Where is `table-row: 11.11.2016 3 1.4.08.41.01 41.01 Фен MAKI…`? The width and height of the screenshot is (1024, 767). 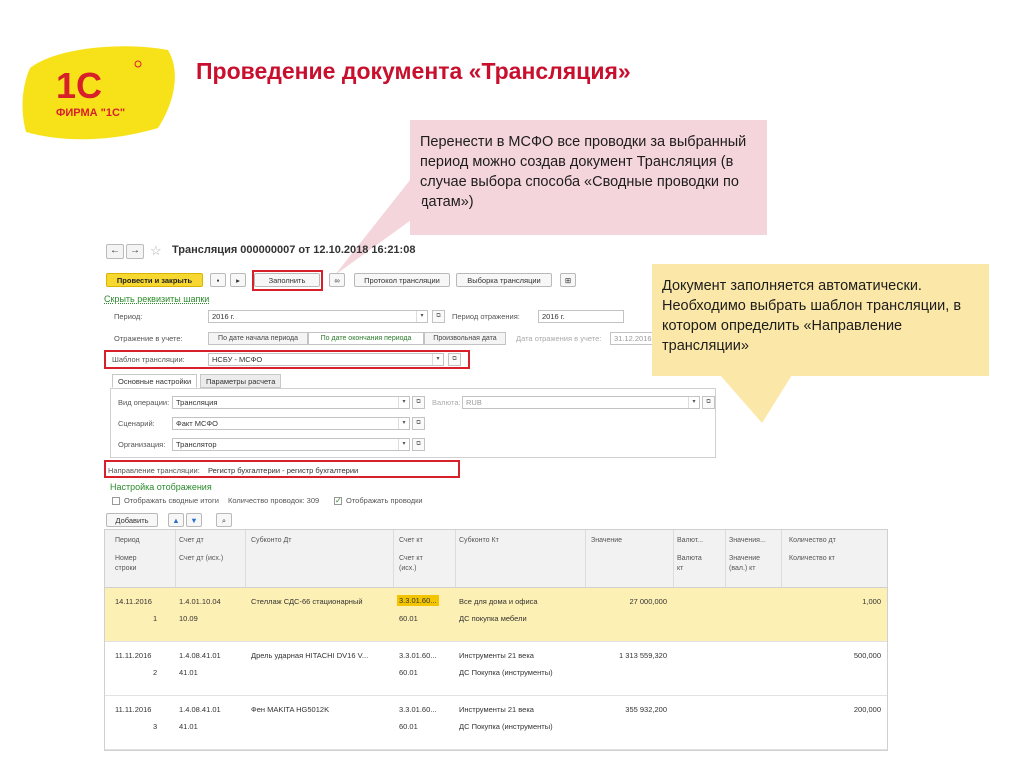
table-row: 11.11.2016 3 1.4.08.41.01 41.01 Фен MAKI… is located at coordinates (496, 723).